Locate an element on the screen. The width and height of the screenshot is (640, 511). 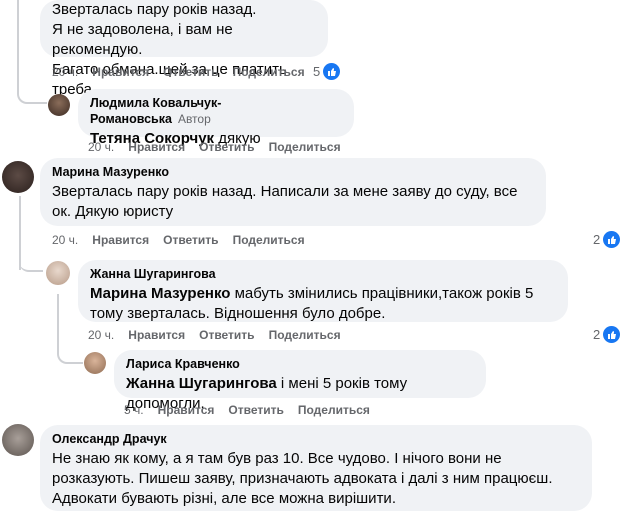
author-name: Лариса Кравченко is located at coordinates (300, 364).